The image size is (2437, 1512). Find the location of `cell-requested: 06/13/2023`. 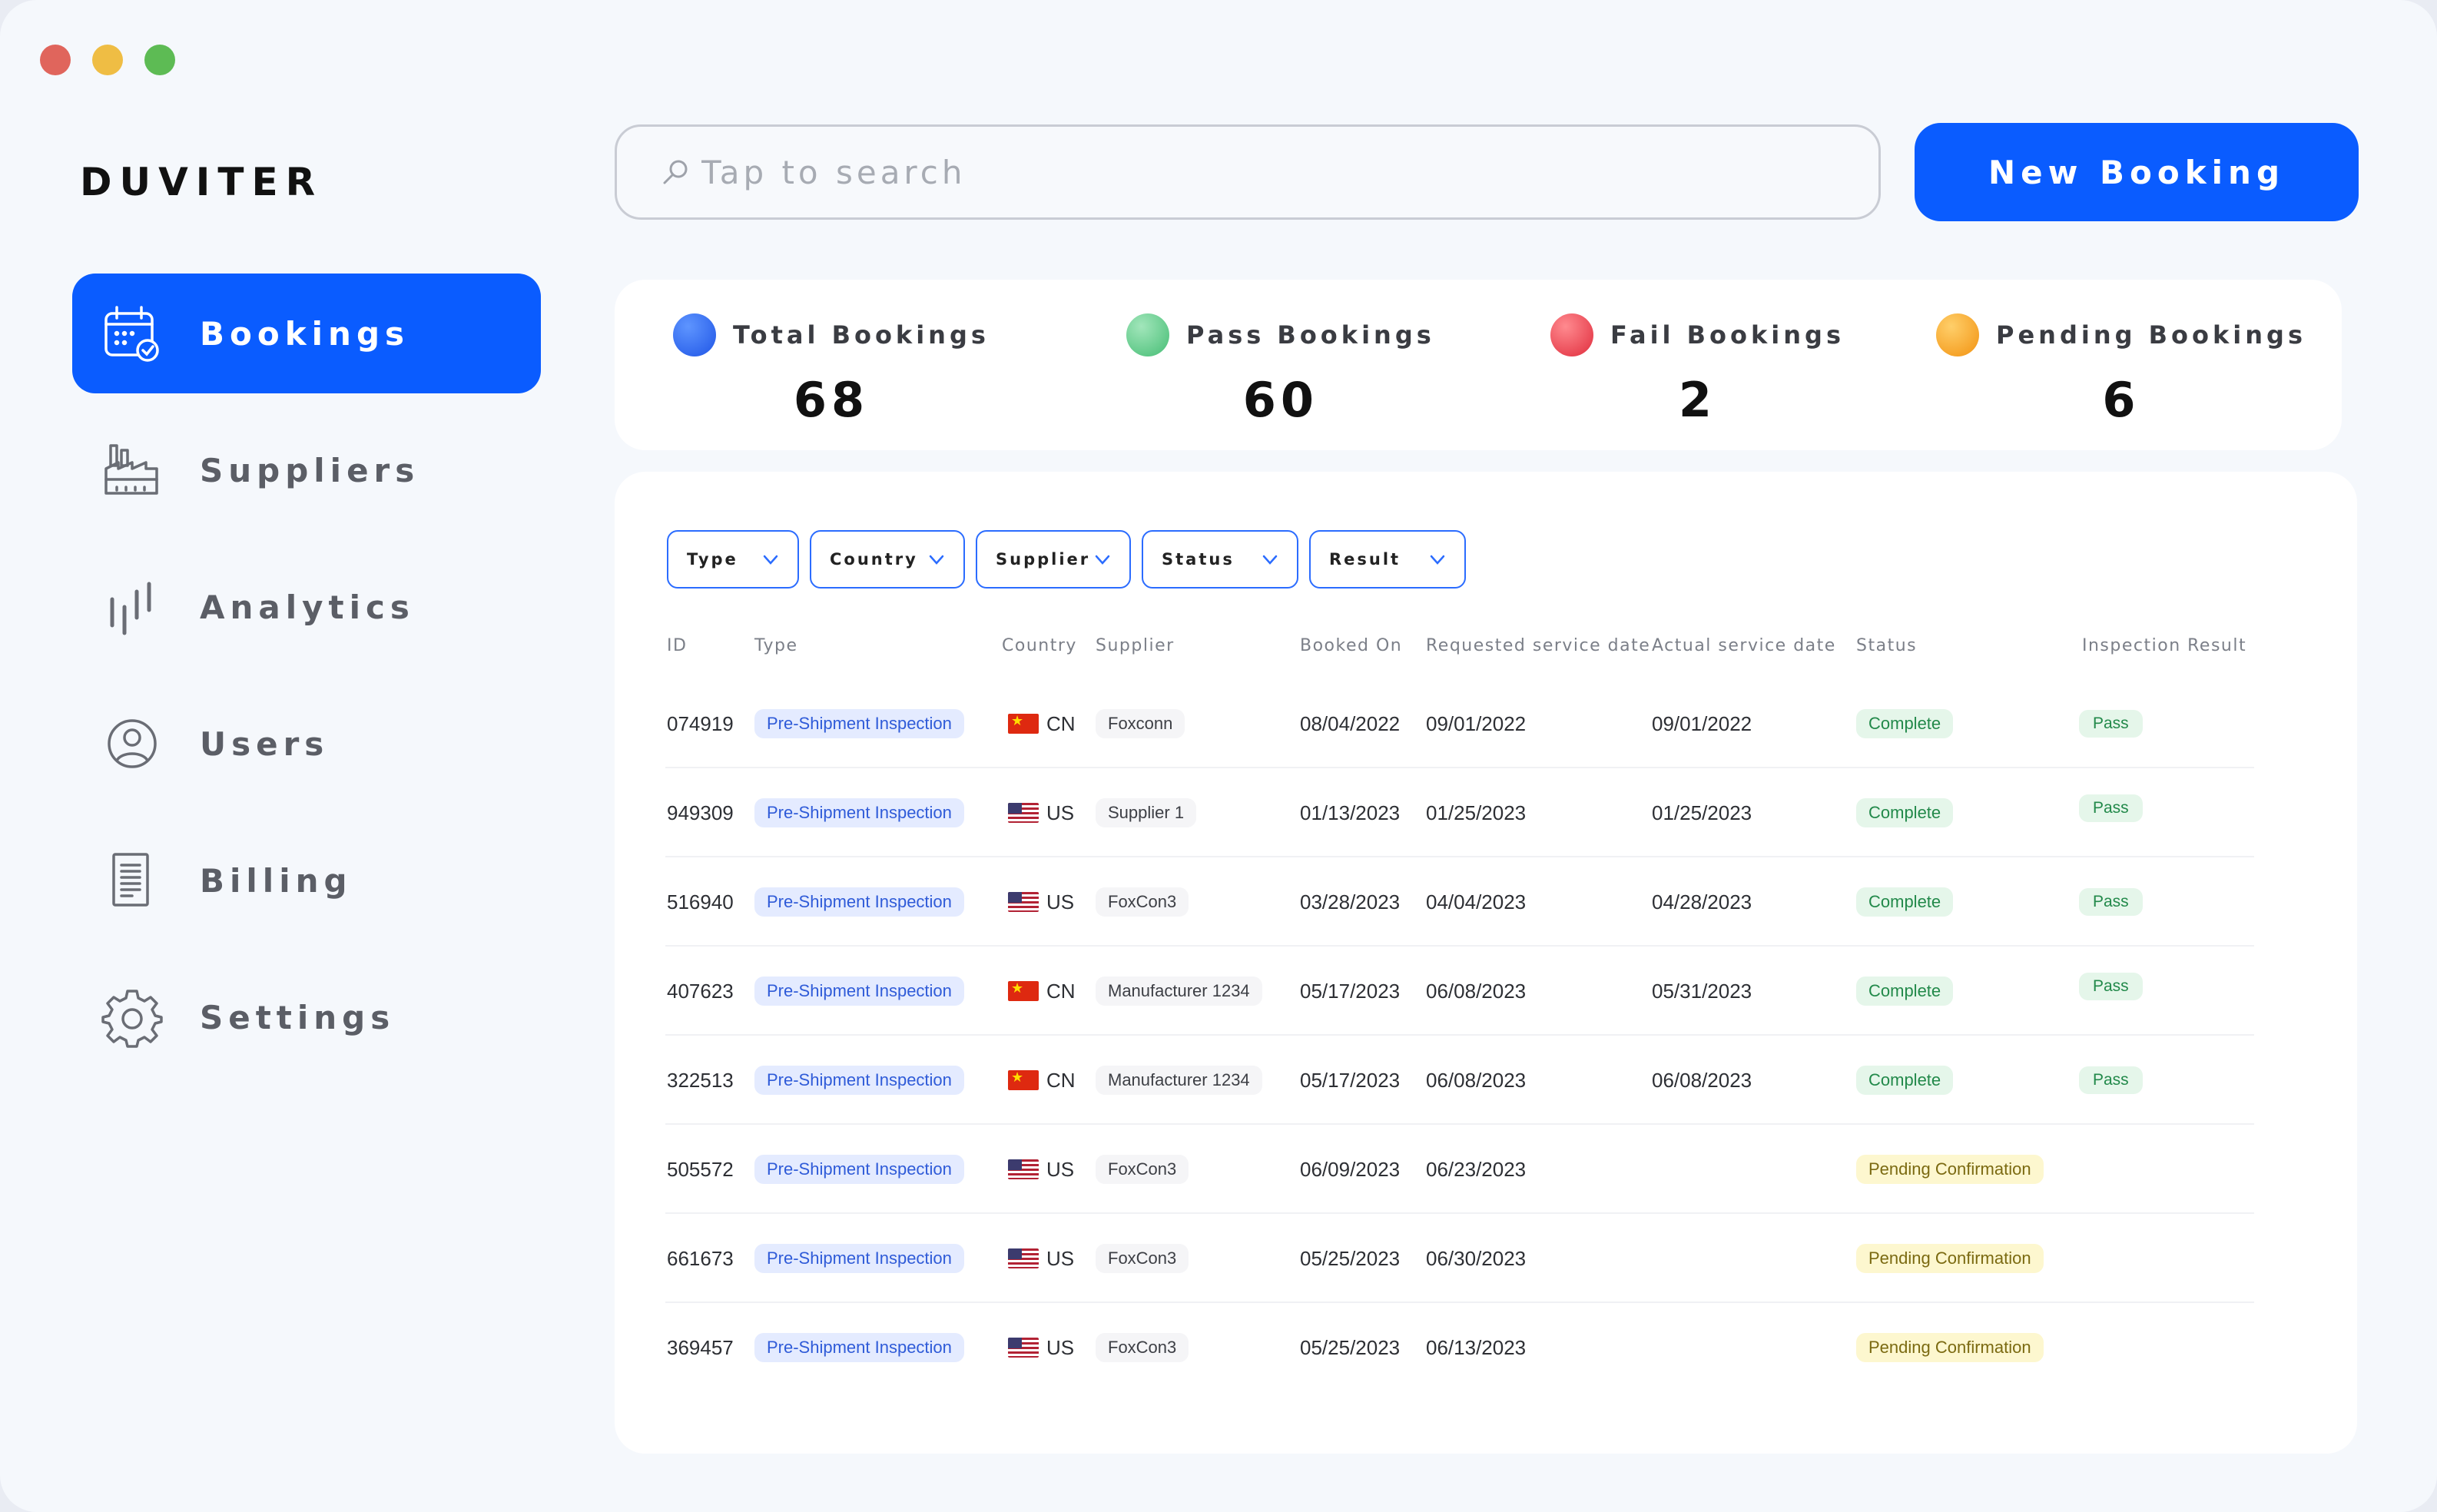

cell-requested: 06/13/2023 is located at coordinates (1476, 1347).